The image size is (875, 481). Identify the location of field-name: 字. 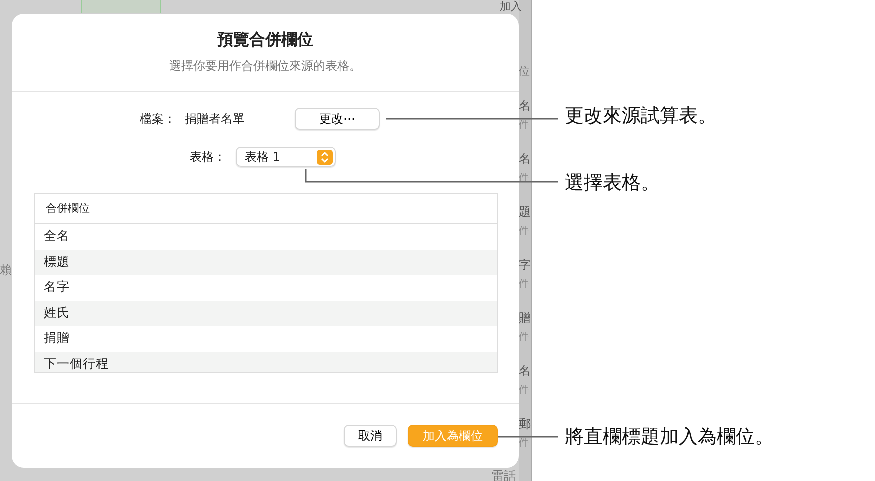
(525, 265).